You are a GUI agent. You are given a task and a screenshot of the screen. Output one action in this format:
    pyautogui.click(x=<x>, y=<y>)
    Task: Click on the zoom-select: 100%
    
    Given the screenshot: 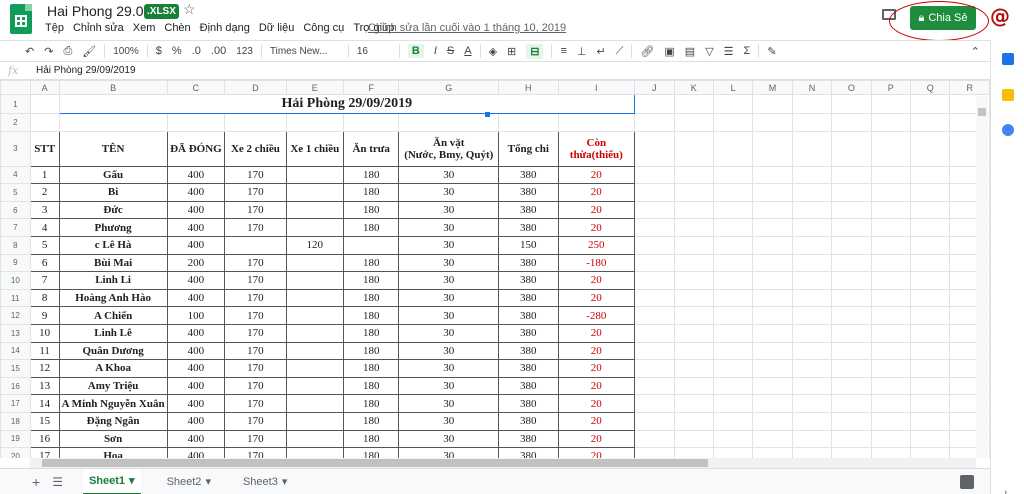 What is the action you would take?
    pyautogui.click(x=126, y=51)
    